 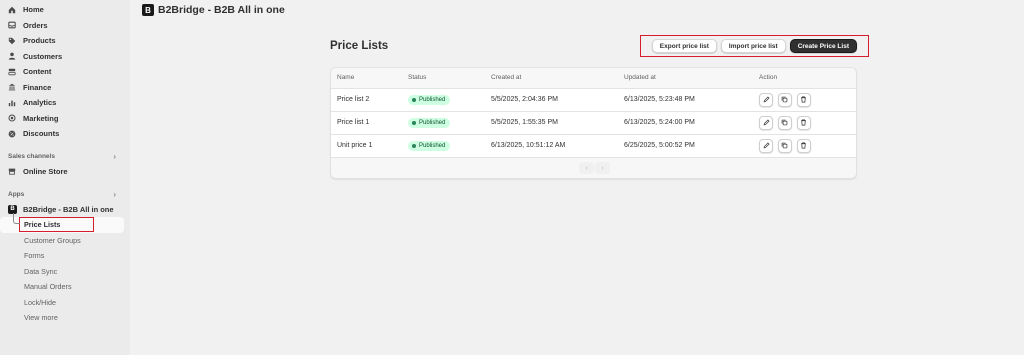 I want to click on nav-item-content: Content, so click(x=65, y=72).